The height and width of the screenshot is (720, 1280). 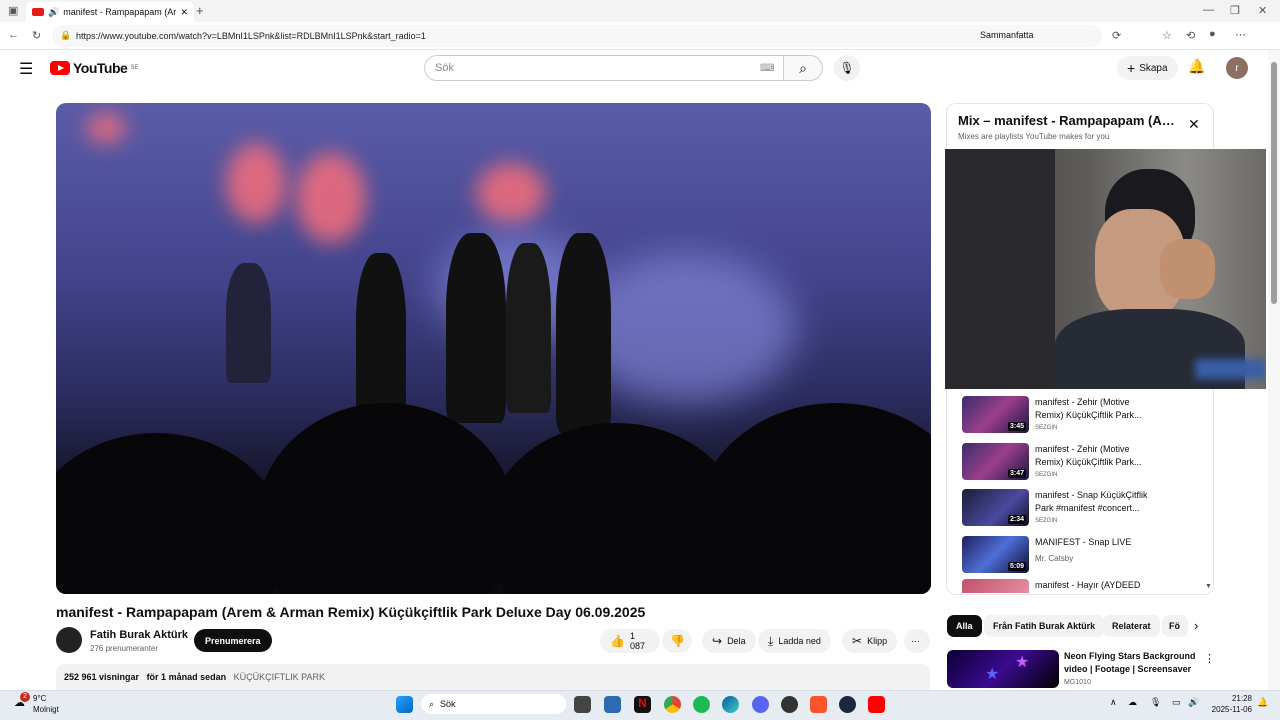 What do you see at coordinates (1187, 269) in the screenshot?
I see `hand` at bounding box center [1187, 269].